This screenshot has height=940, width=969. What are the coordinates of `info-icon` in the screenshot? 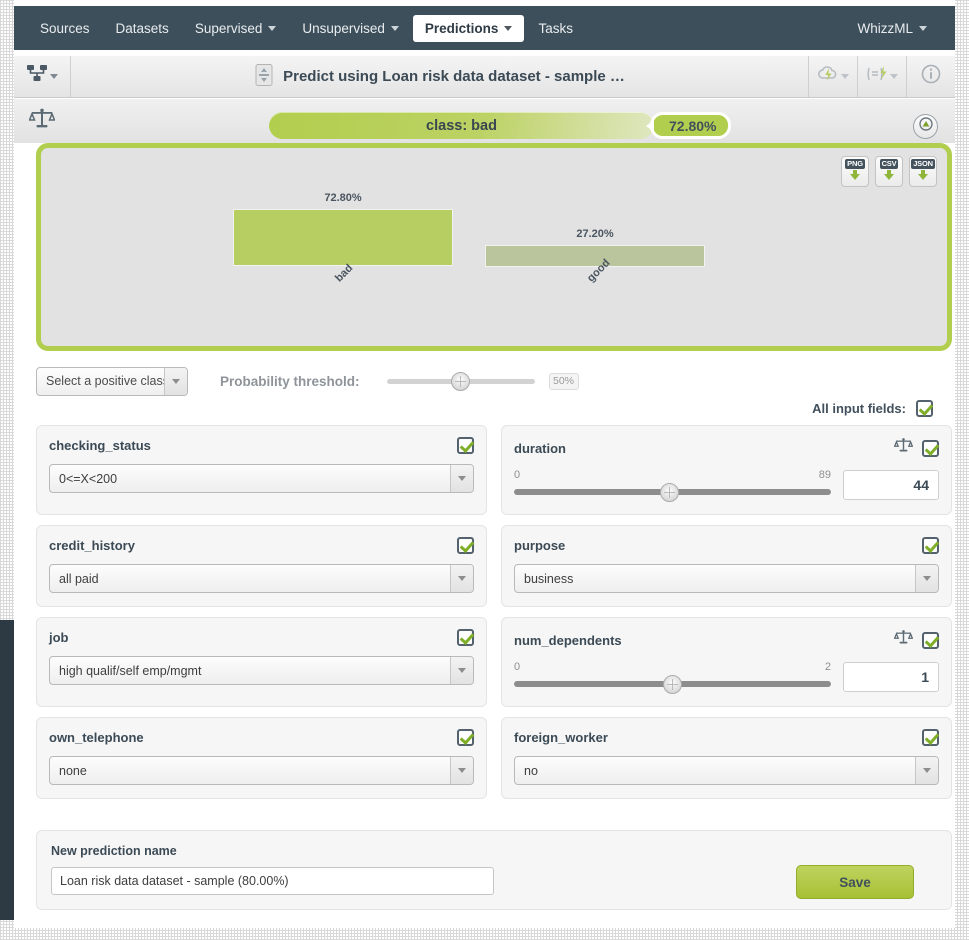 It's located at (931, 76).